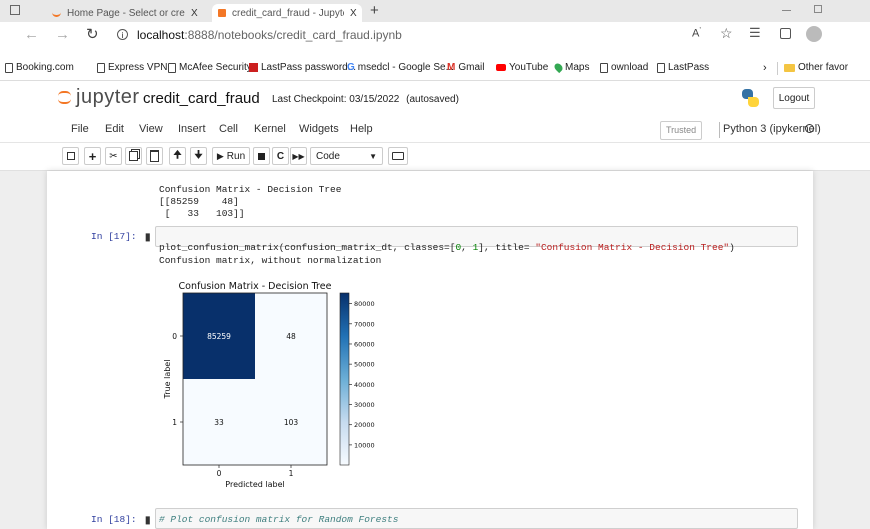 This screenshot has width=870, height=529. I want to click on menu-cell: Cell, so click(228, 129).